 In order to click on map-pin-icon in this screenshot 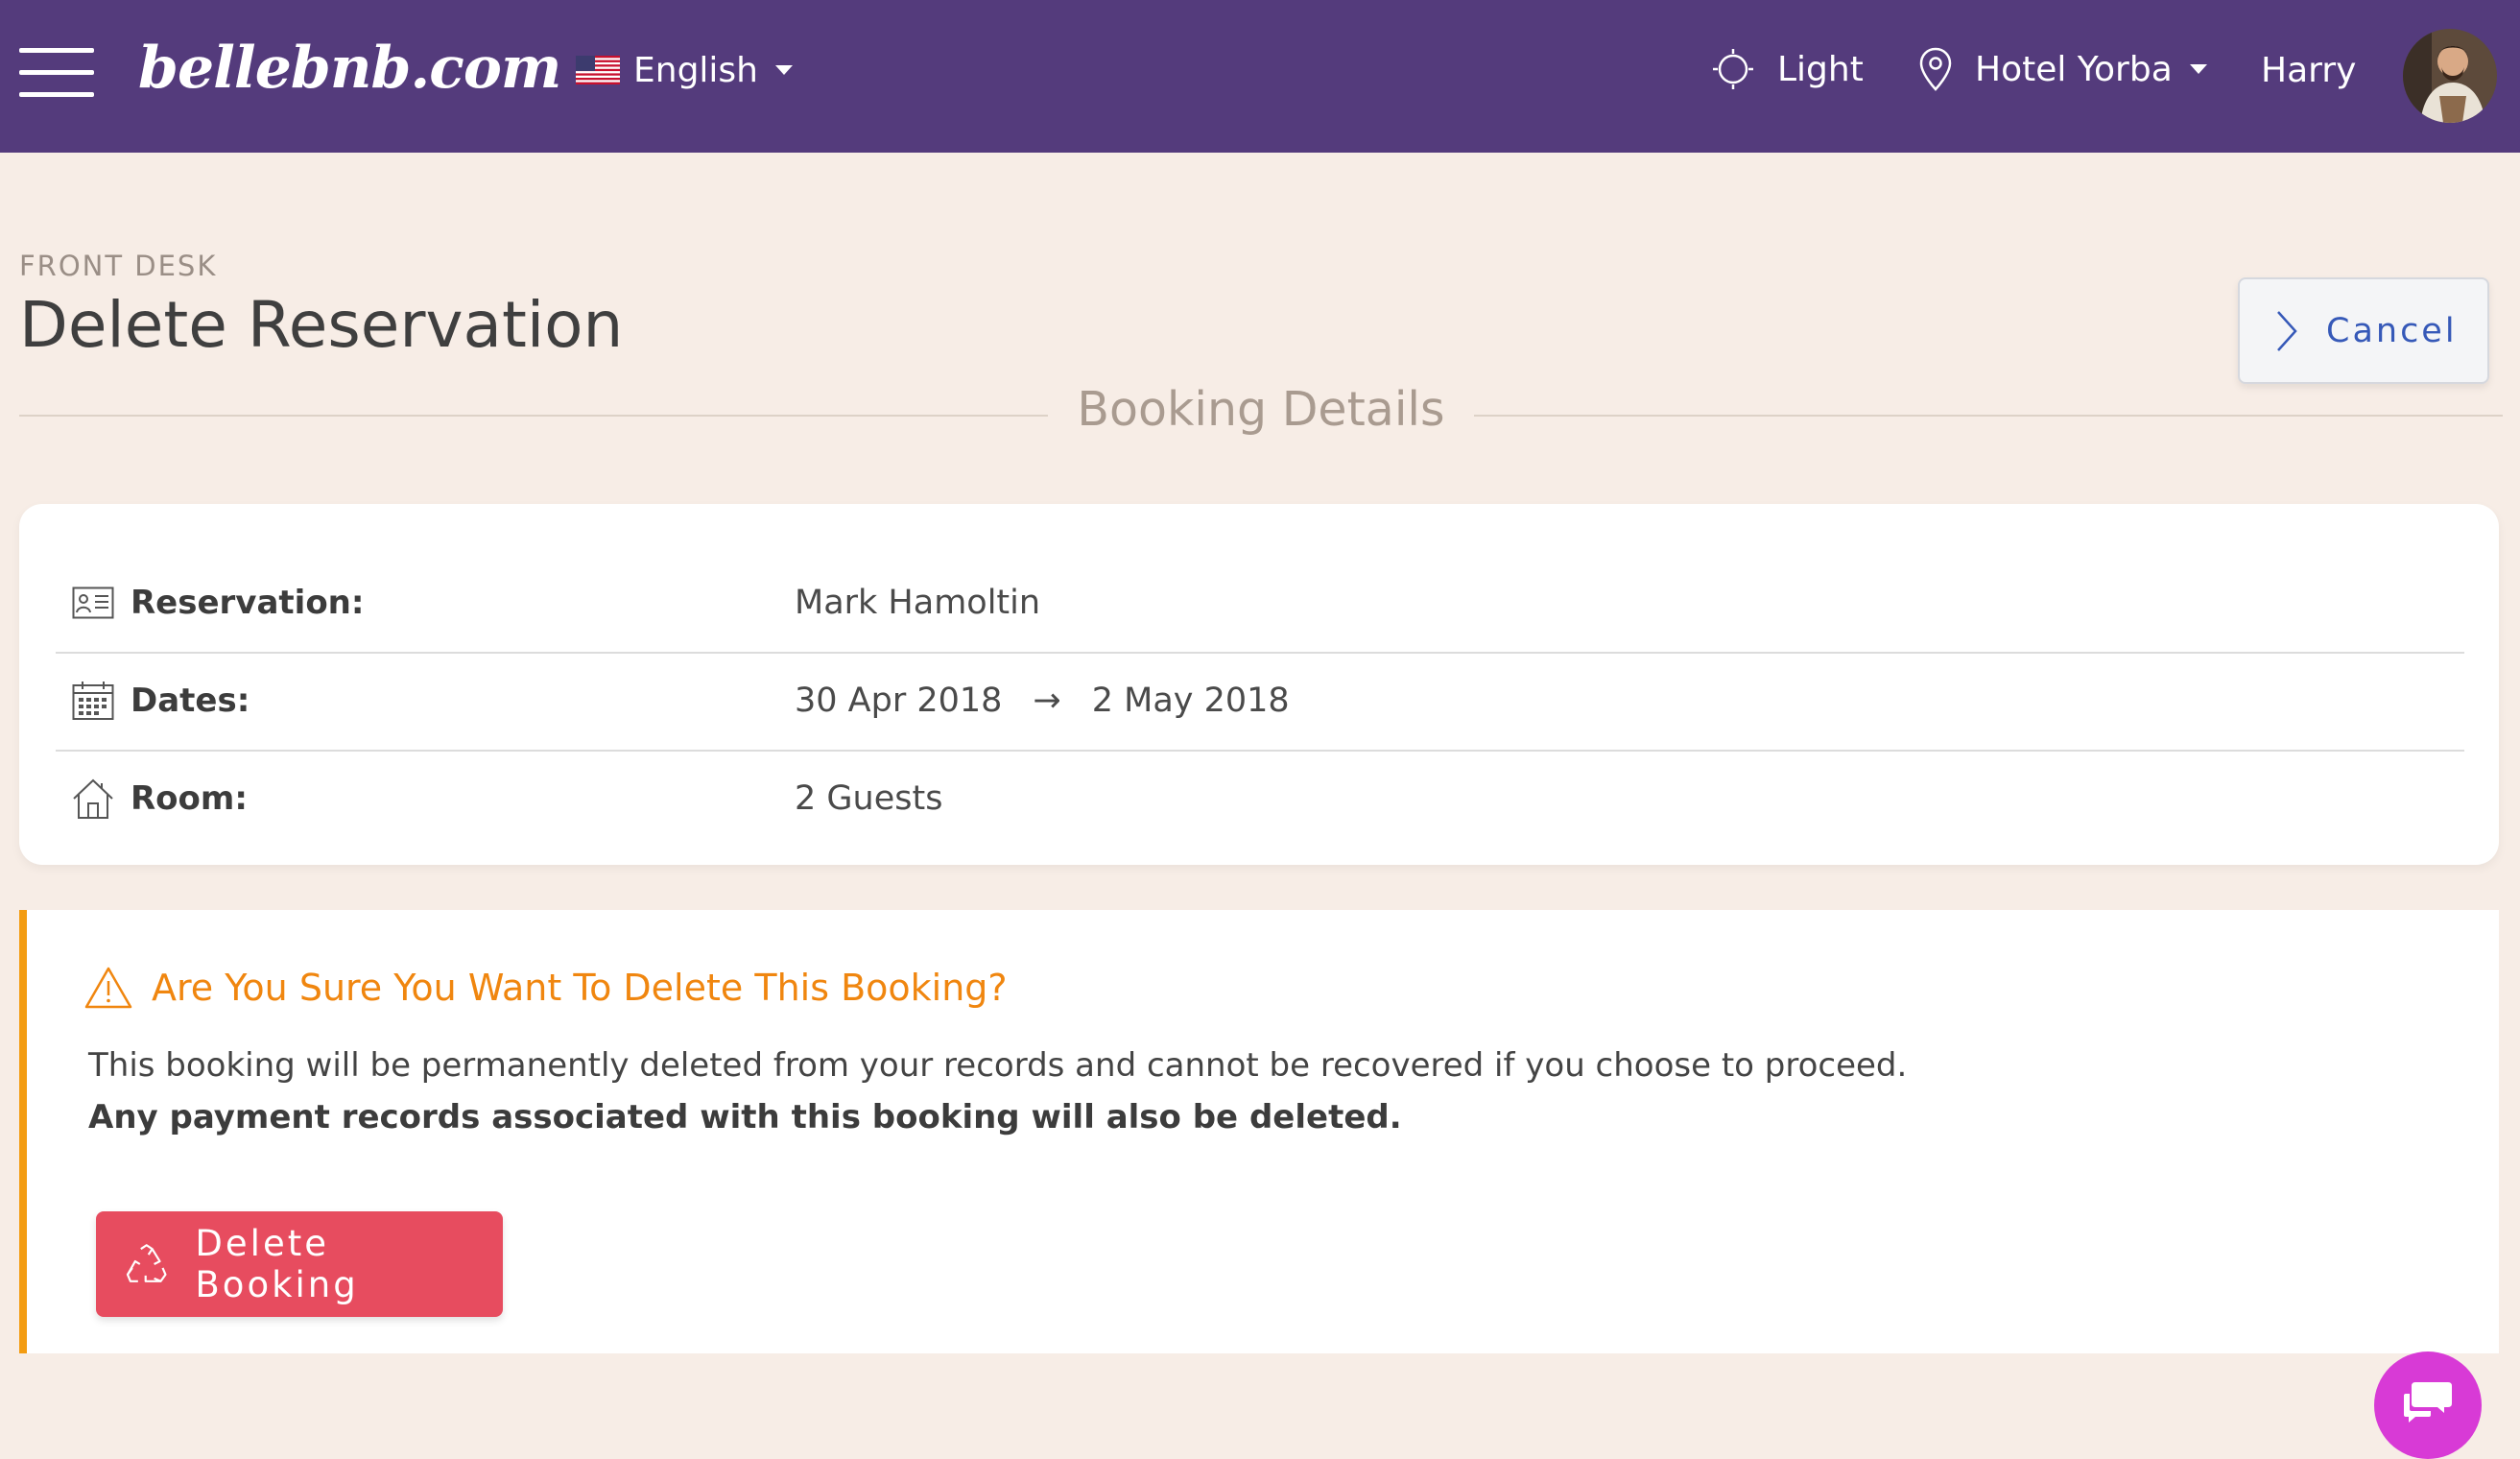, I will do `click(1935, 69)`.